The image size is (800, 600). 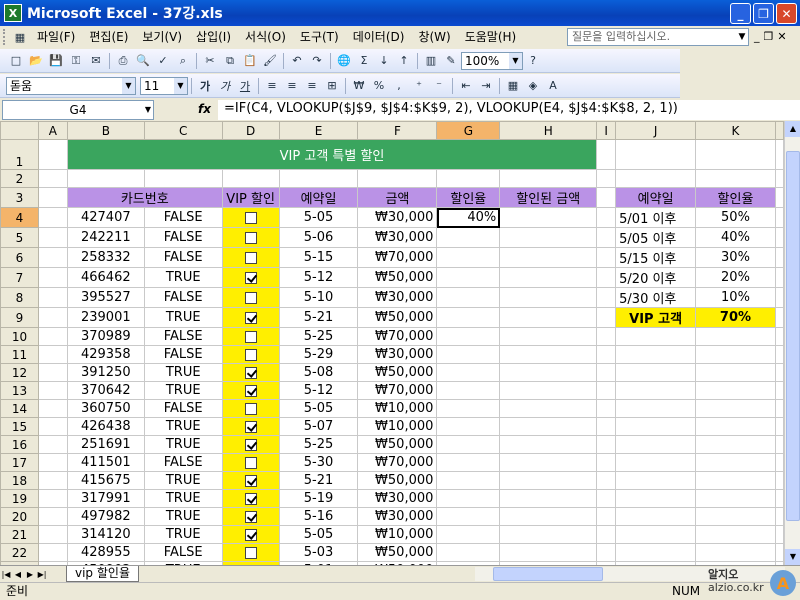 I want to click on lookup-rate-cell: 40%, so click(x=735, y=237).